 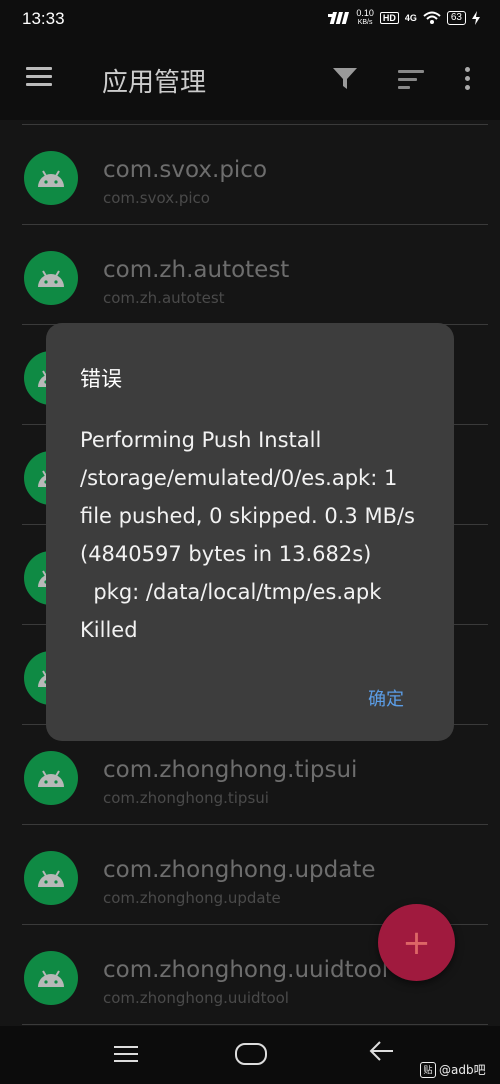 I want to click on status-bar: 13:33 0.10 KB/s HD 4G 63, so click(x=250, y=20).